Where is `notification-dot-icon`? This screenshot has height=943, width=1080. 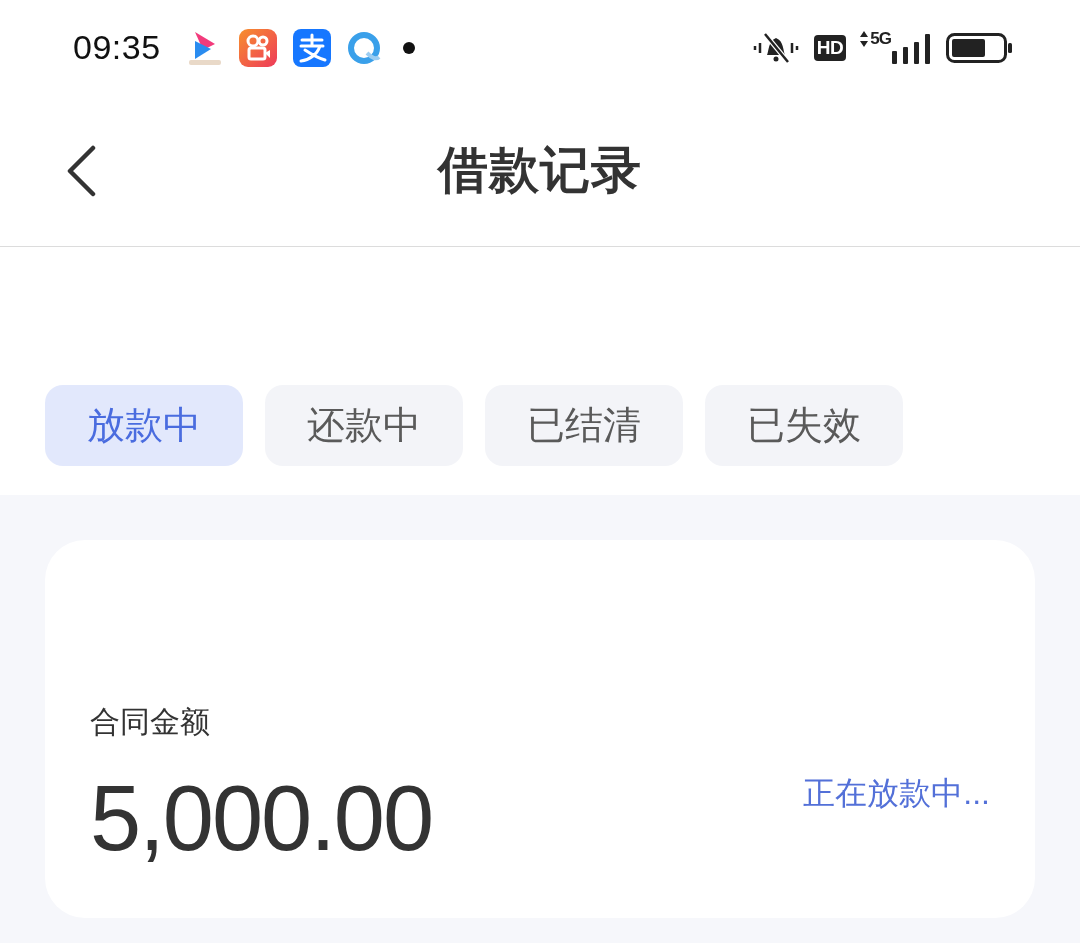
notification-dot-icon is located at coordinates (408, 47).